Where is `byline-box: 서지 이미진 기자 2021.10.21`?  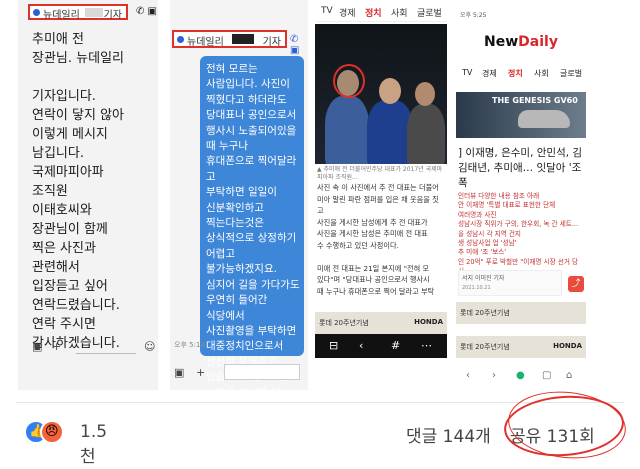
byline-box: 서지 이미진 기자 2021.10.21 is located at coordinates (510, 283).